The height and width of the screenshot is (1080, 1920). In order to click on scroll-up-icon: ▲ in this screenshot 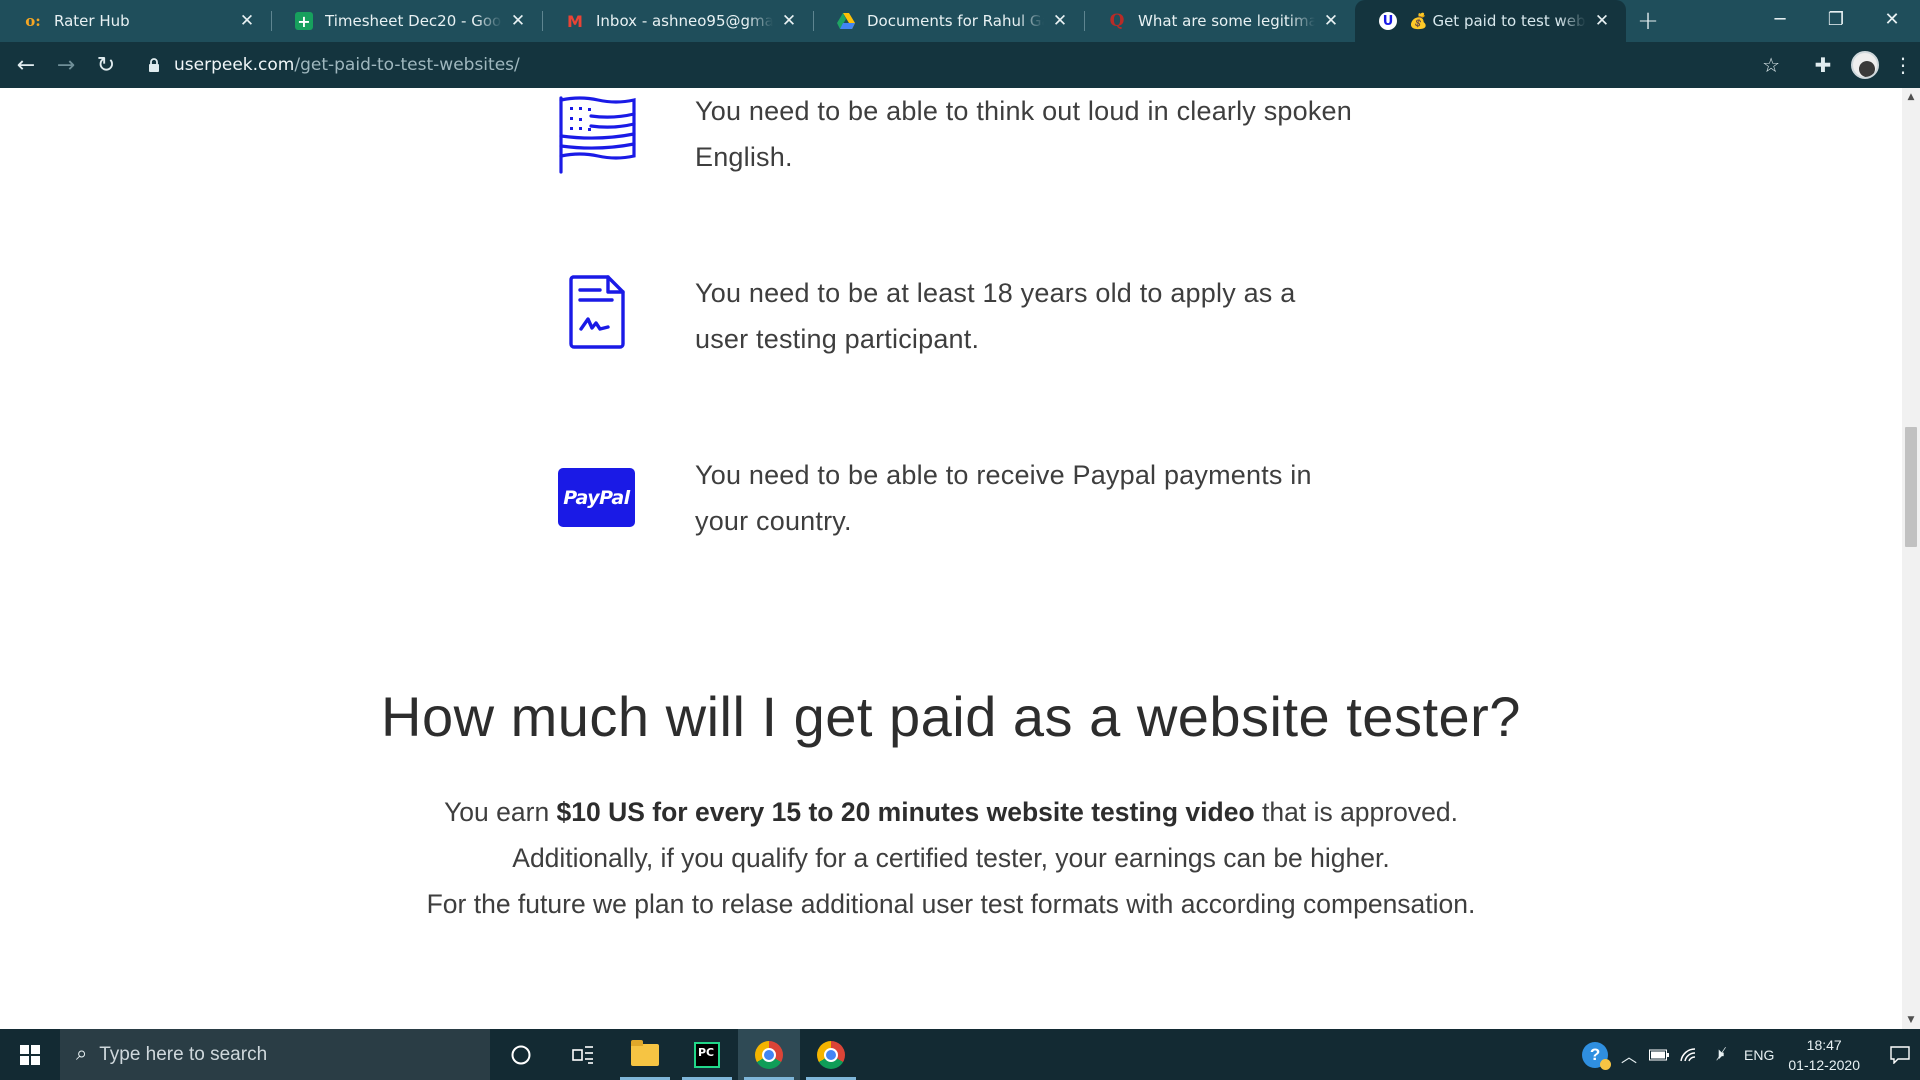, I will do `click(1911, 97)`.